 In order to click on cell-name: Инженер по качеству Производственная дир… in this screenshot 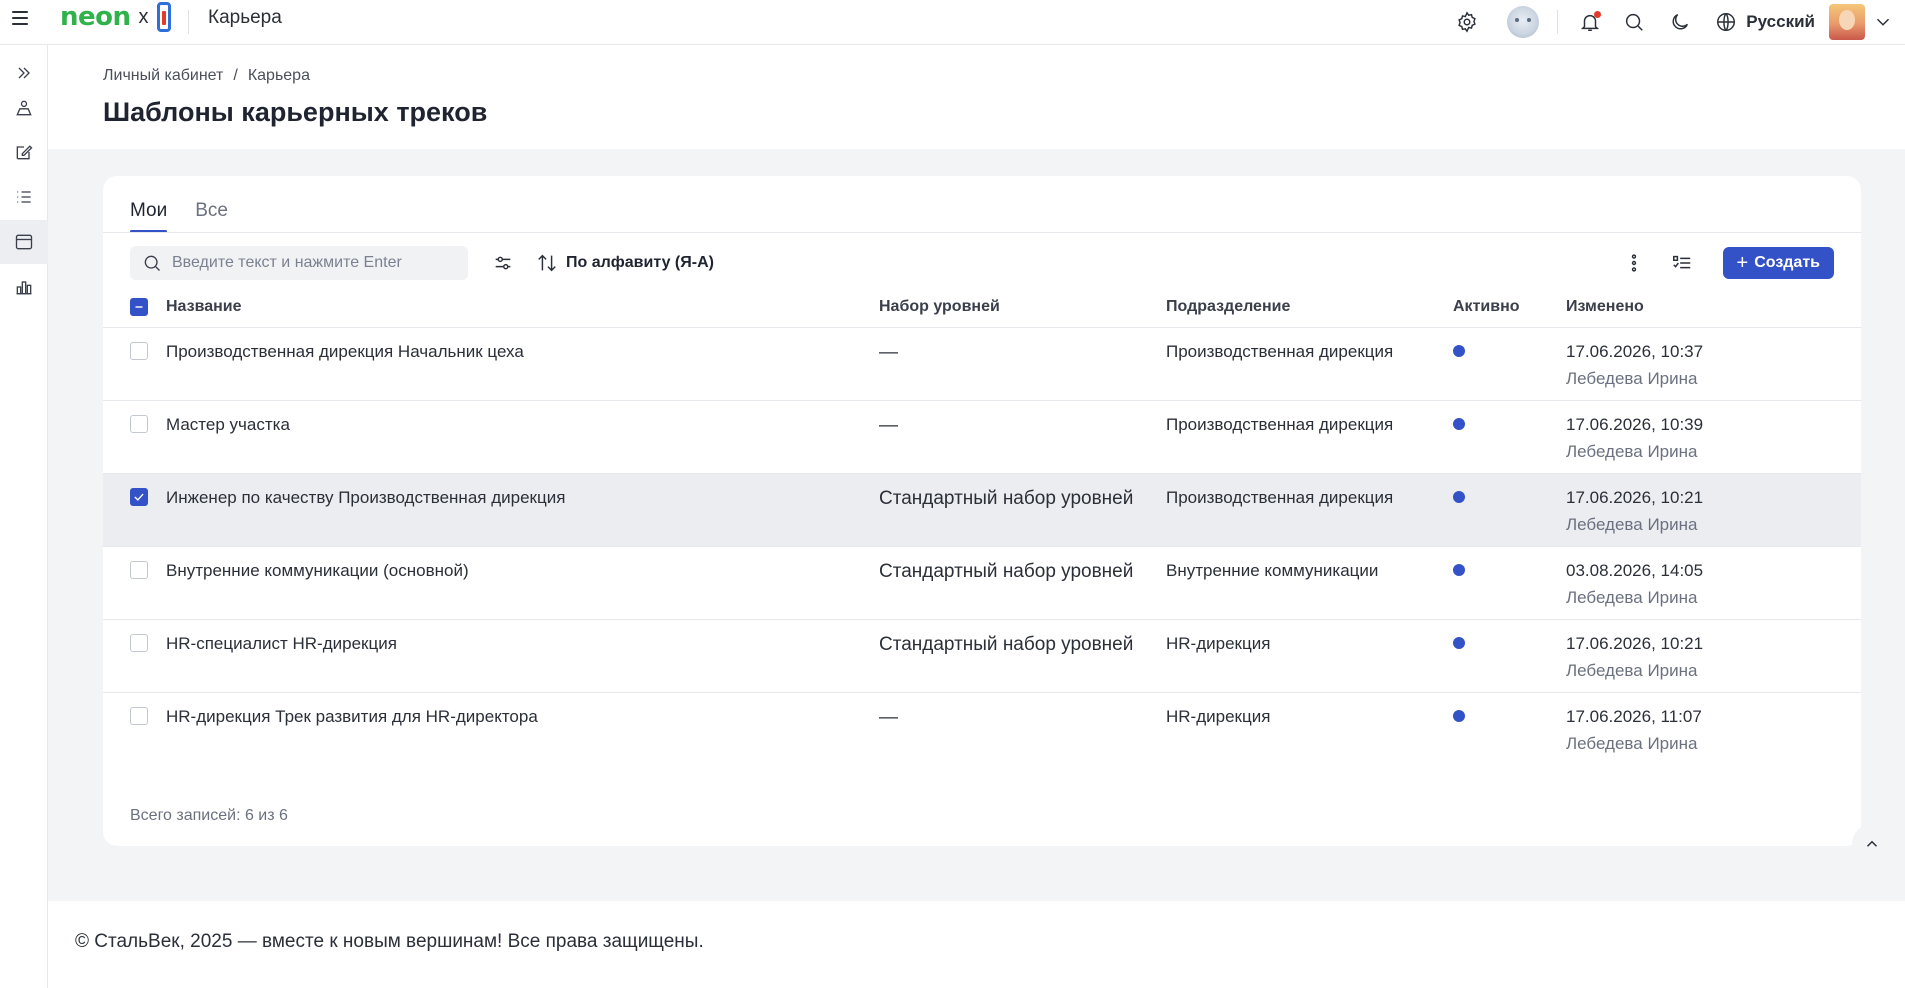, I will do `click(522, 491)`.